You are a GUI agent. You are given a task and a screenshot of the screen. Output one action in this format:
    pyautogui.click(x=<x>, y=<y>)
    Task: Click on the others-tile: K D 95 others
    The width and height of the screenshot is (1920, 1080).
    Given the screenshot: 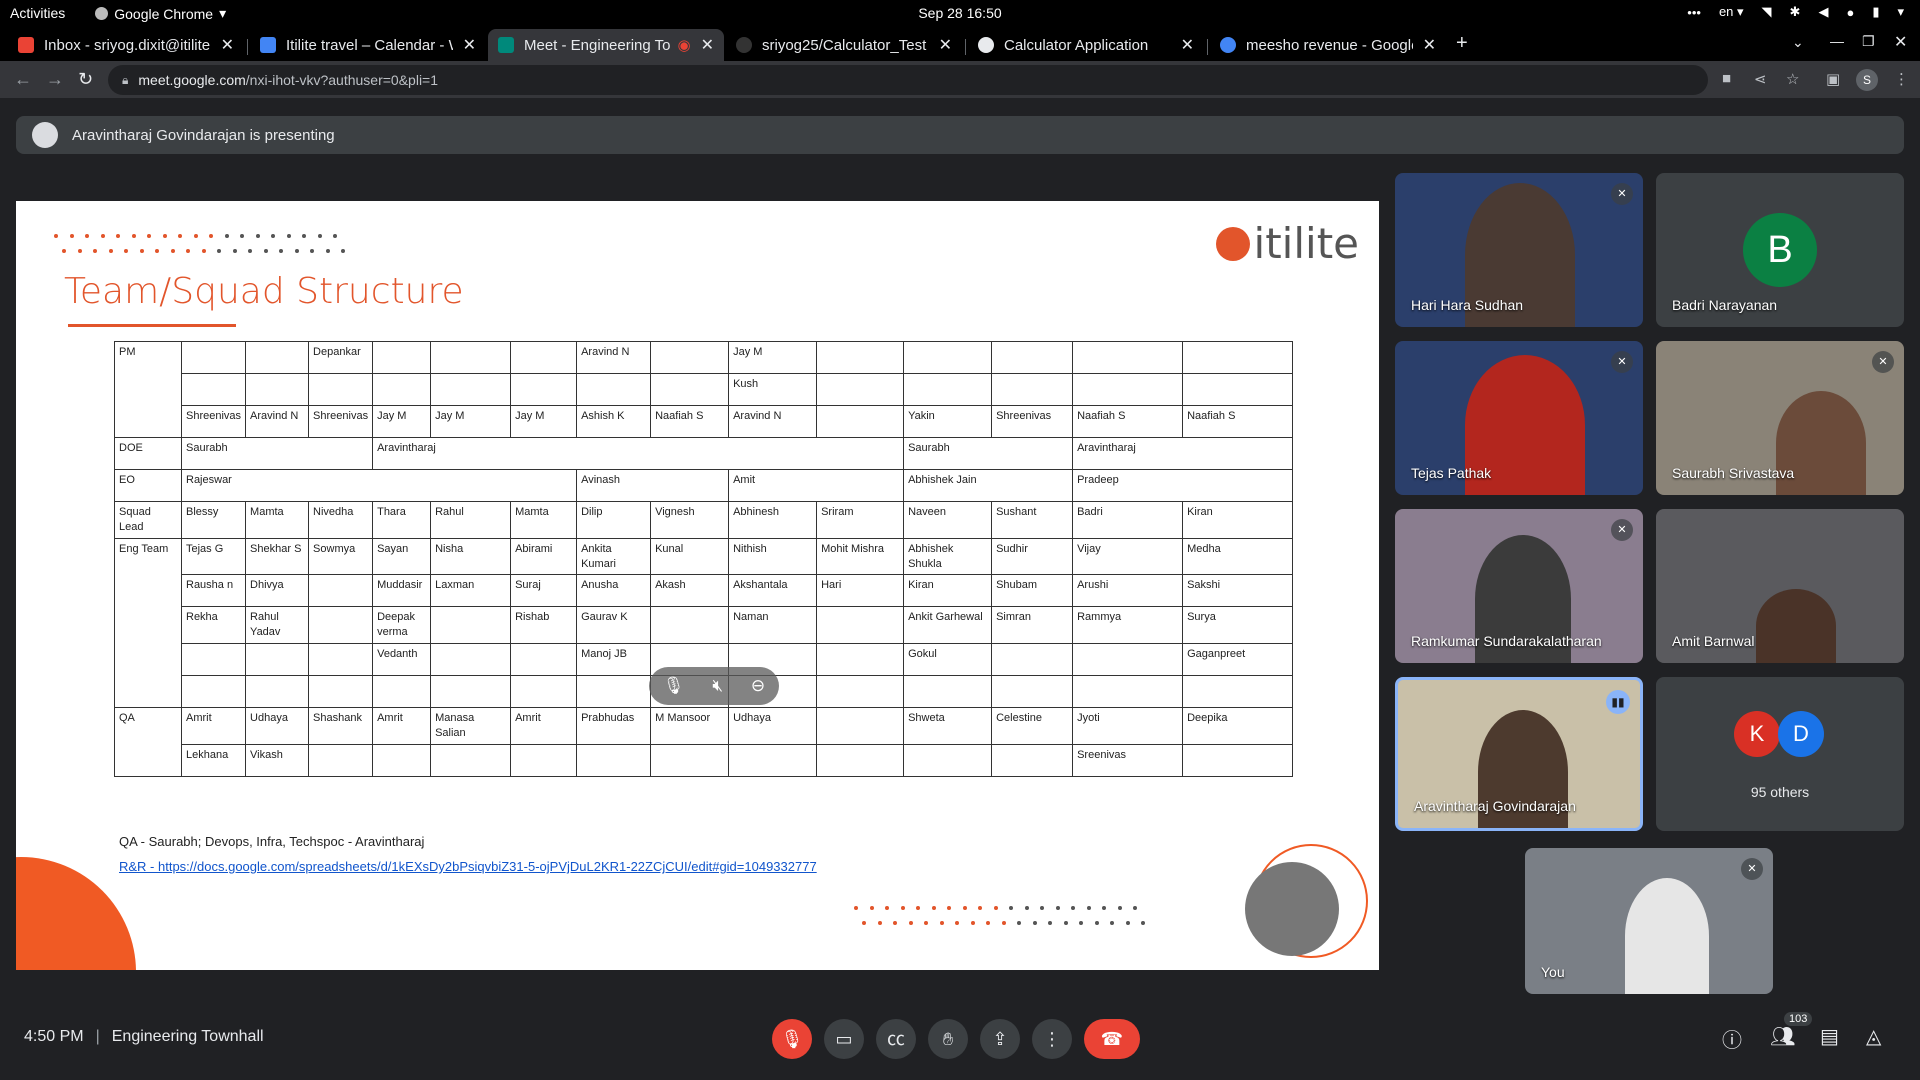 What is the action you would take?
    pyautogui.click(x=1780, y=754)
    